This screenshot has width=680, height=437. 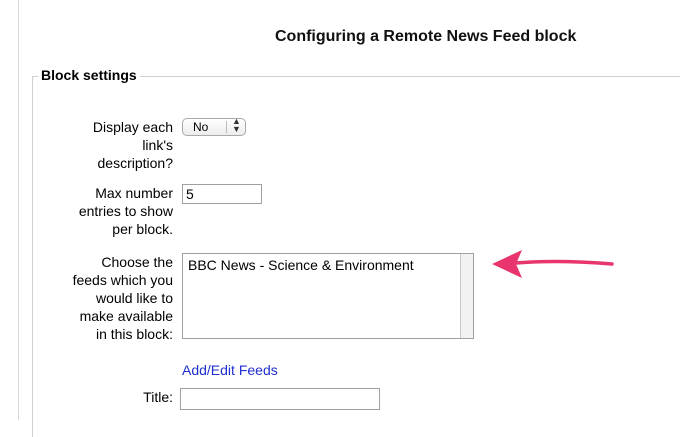 I want to click on fieldset-legend: Block settings, so click(x=89, y=75).